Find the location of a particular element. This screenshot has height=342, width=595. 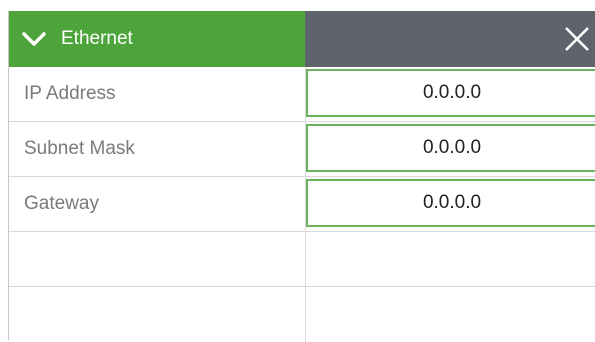

gateway-label: Gateway is located at coordinates (61, 203).